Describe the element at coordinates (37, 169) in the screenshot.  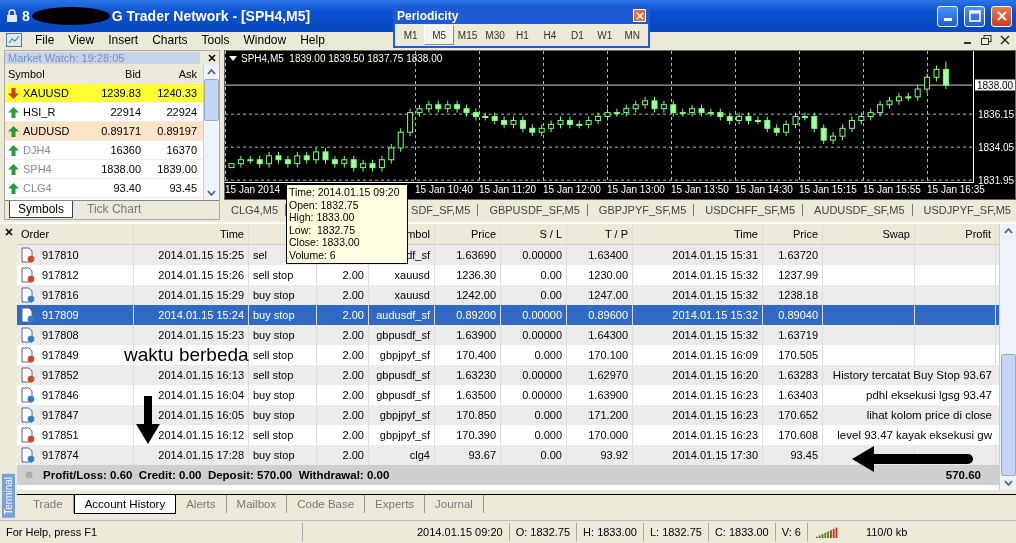
I see `symbol-name: SPH4` at that location.